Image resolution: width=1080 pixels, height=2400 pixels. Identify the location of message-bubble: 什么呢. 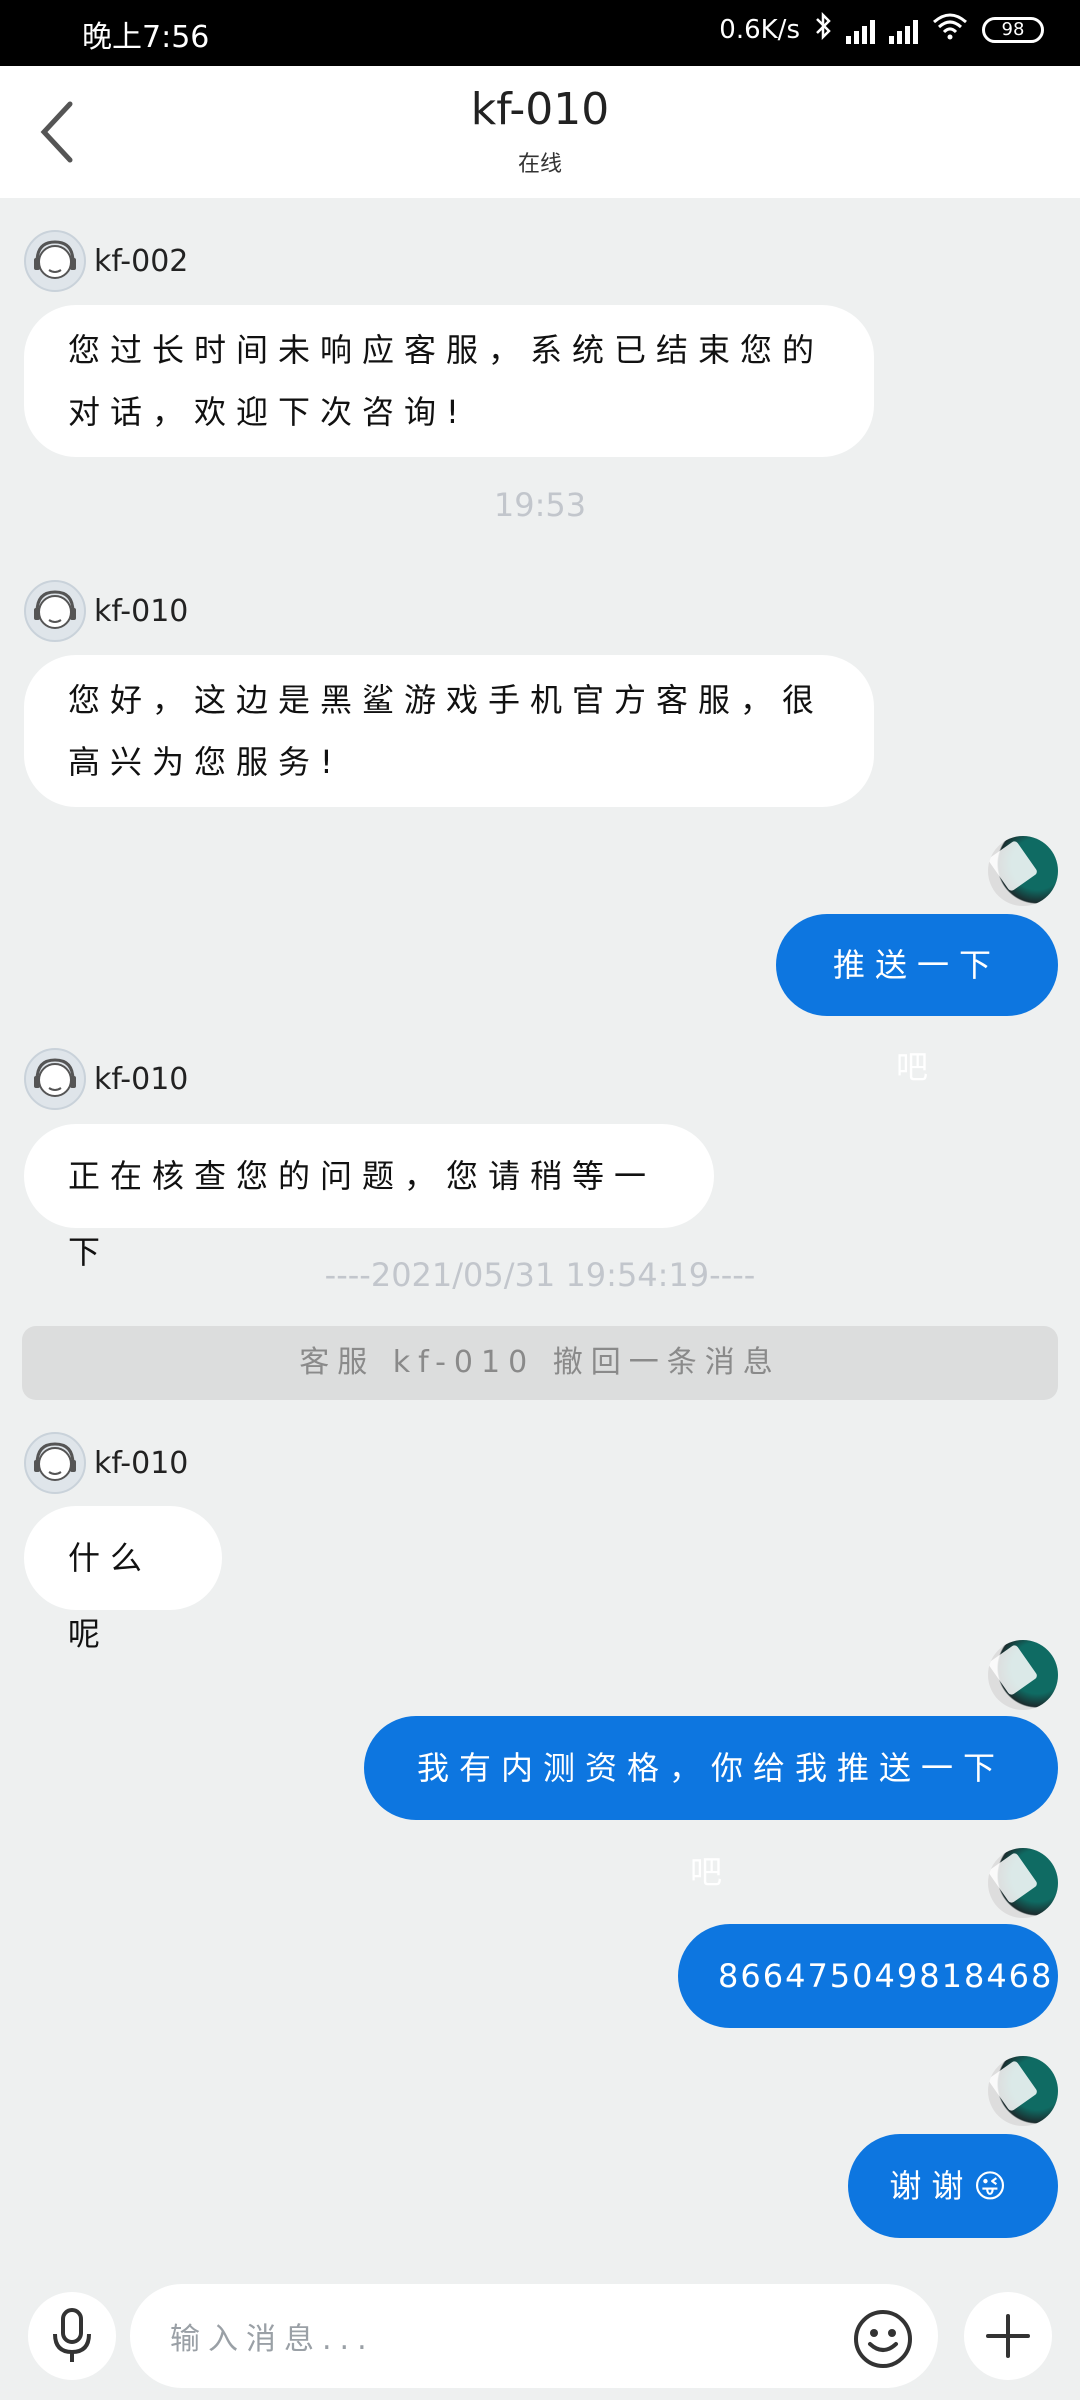
(123, 1579).